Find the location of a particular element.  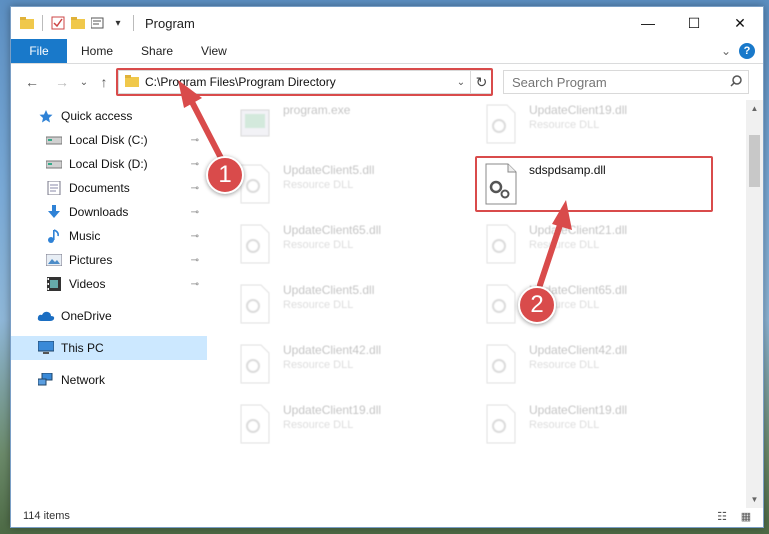

step-badge-2: 2 is located at coordinates (537, 305).